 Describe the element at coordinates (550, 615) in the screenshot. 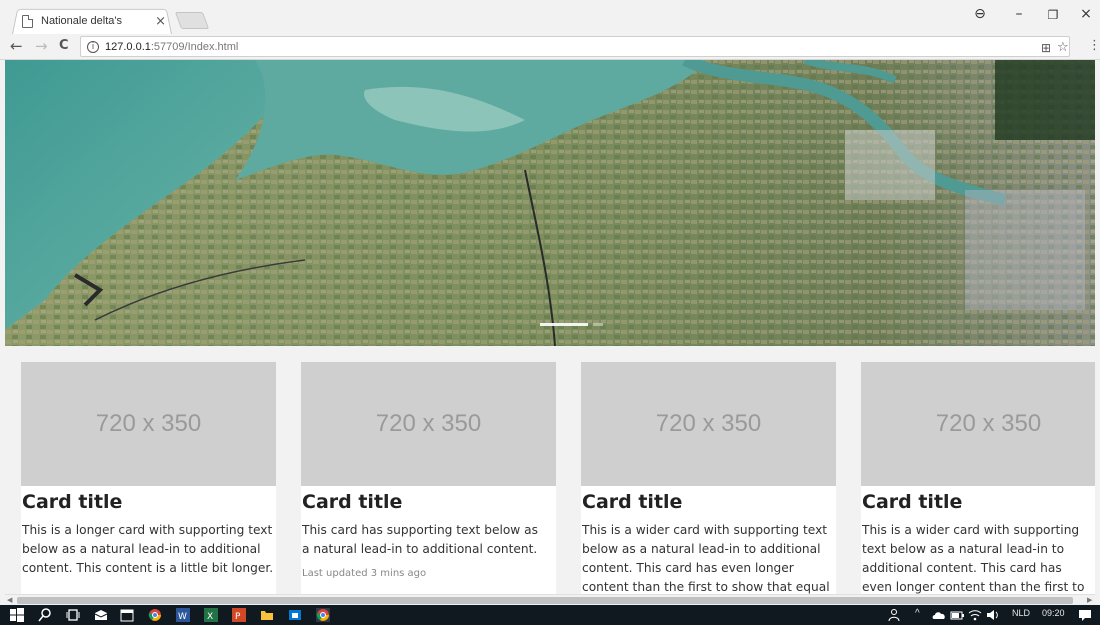

I see `taskbar: W X P ^ NLD 09:20` at that location.